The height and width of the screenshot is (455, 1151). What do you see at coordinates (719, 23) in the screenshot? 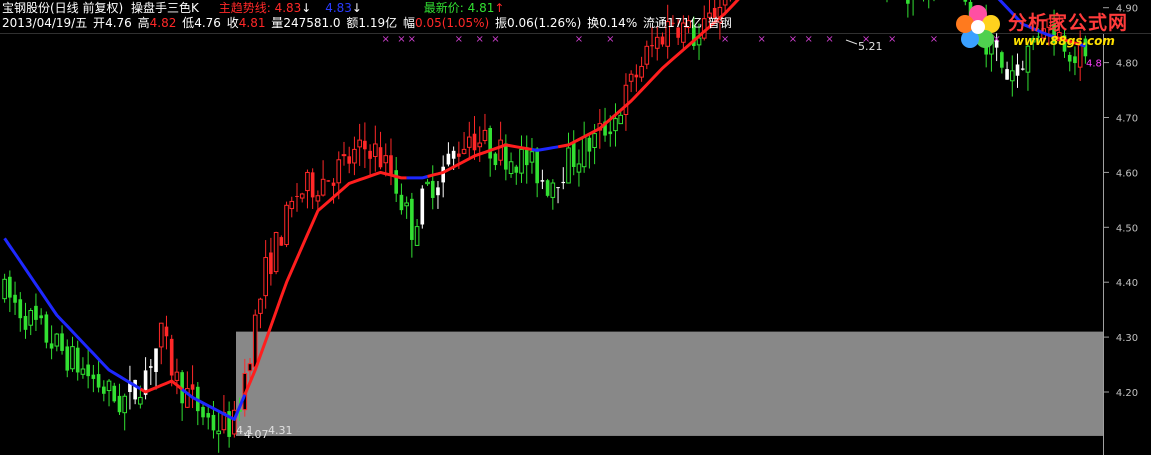
I see `sector-name: 普钢` at bounding box center [719, 23].